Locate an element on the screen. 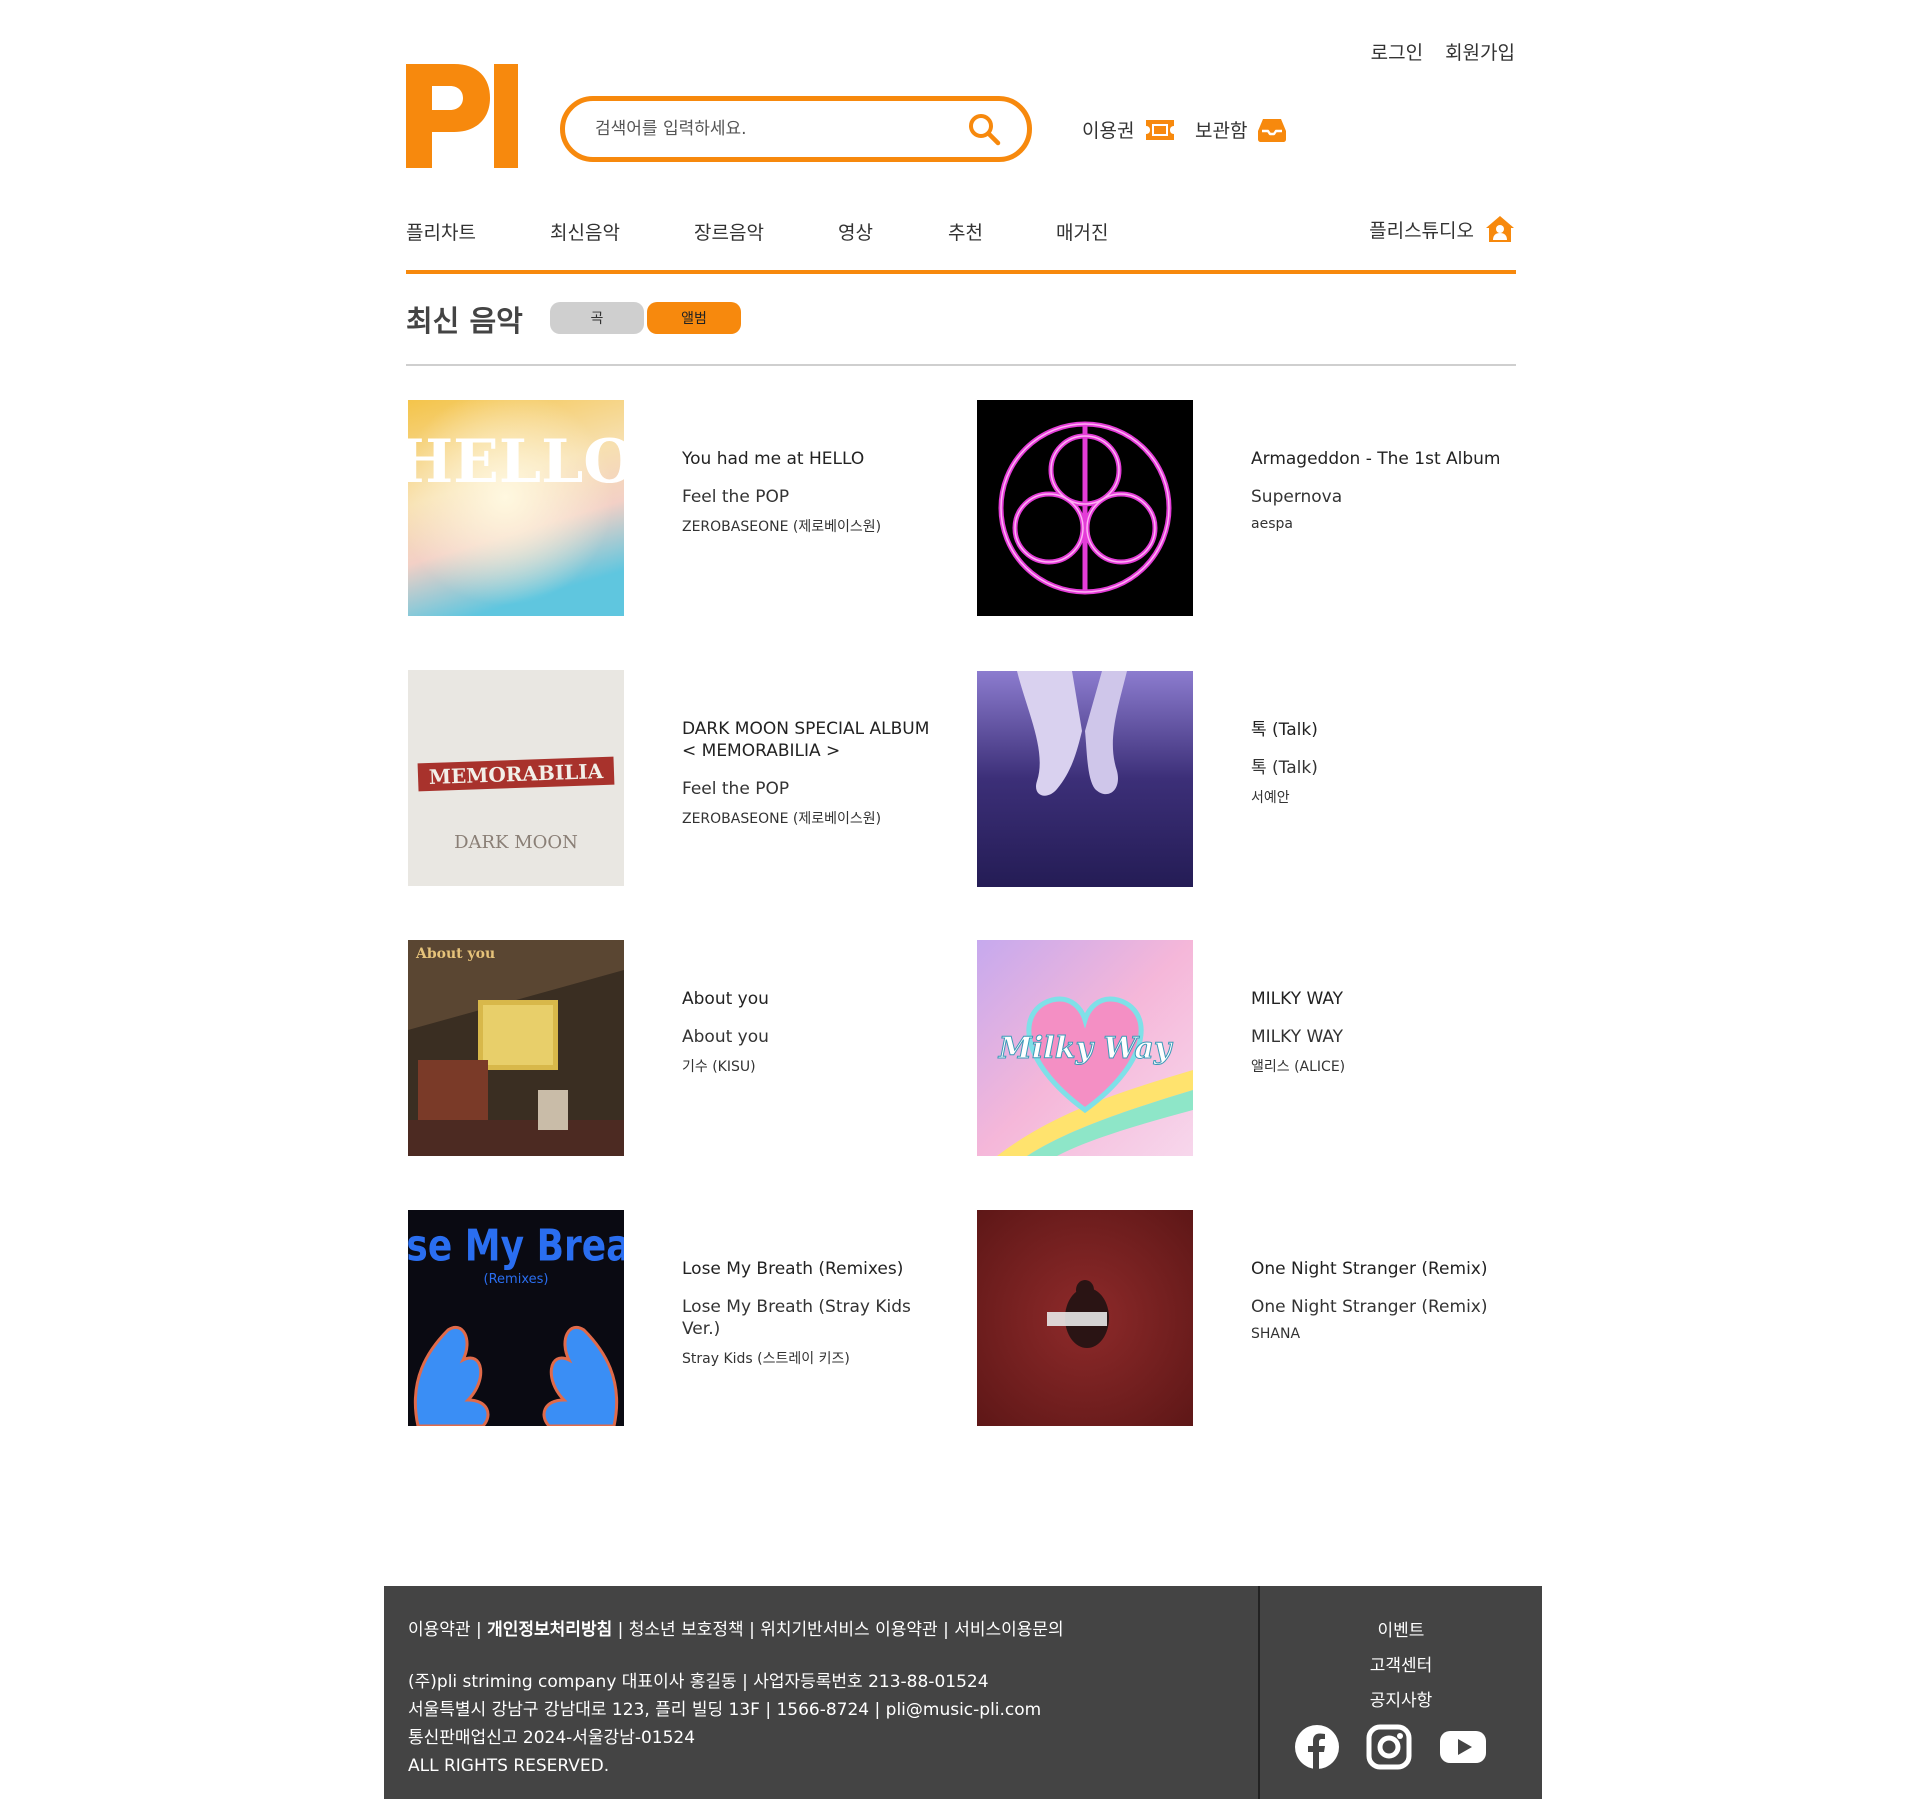 The height and width of the screenshot is (1799, 1920). search-icon is located at coordinates (984, 129).